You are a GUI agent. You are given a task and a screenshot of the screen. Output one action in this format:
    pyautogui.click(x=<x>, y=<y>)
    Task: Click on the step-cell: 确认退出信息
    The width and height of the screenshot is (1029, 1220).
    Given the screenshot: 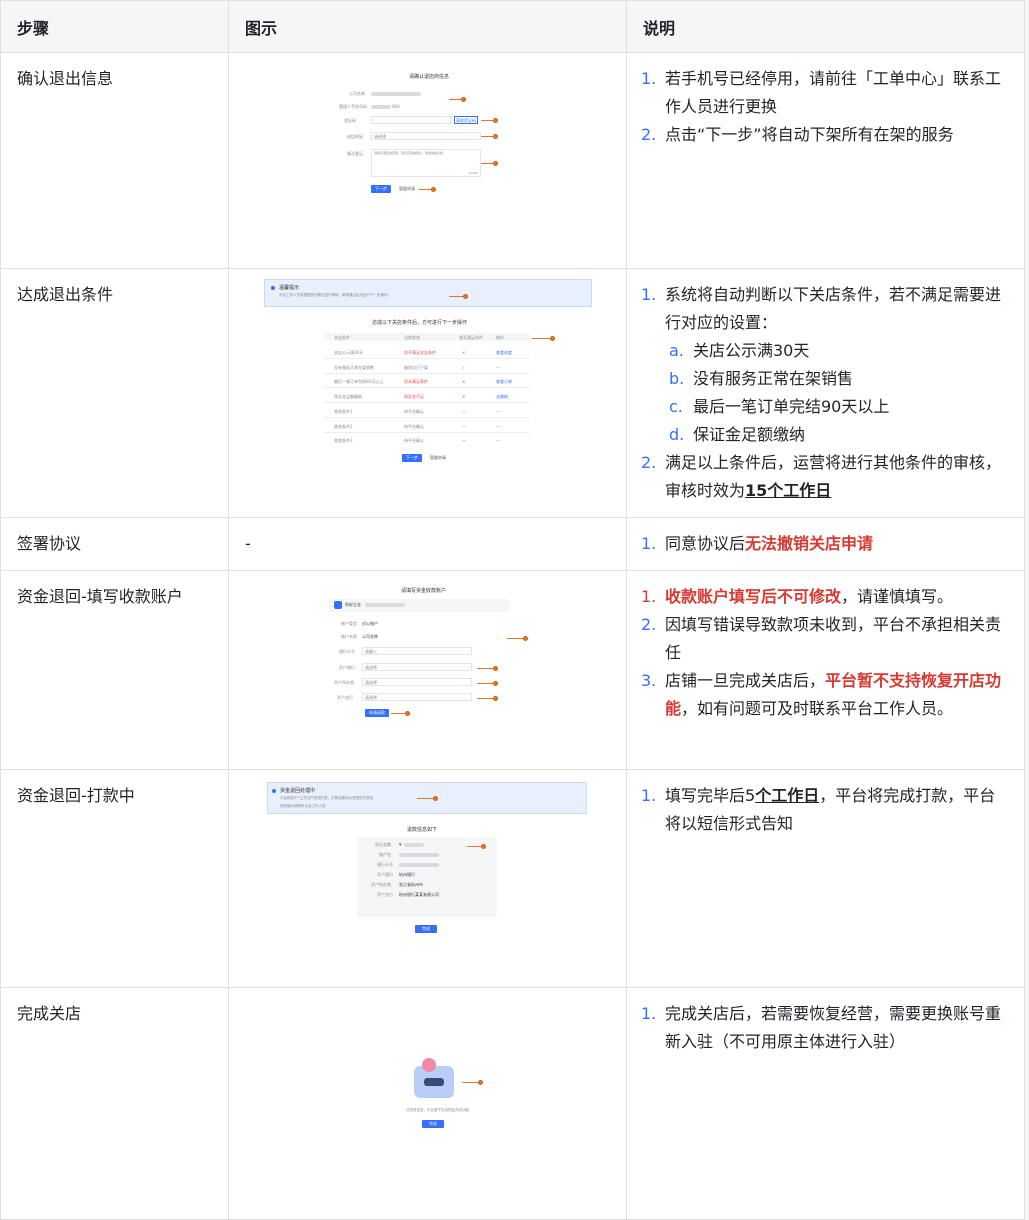 What is the action you would take?
    pyautogui.click(x=114, y=160)
    